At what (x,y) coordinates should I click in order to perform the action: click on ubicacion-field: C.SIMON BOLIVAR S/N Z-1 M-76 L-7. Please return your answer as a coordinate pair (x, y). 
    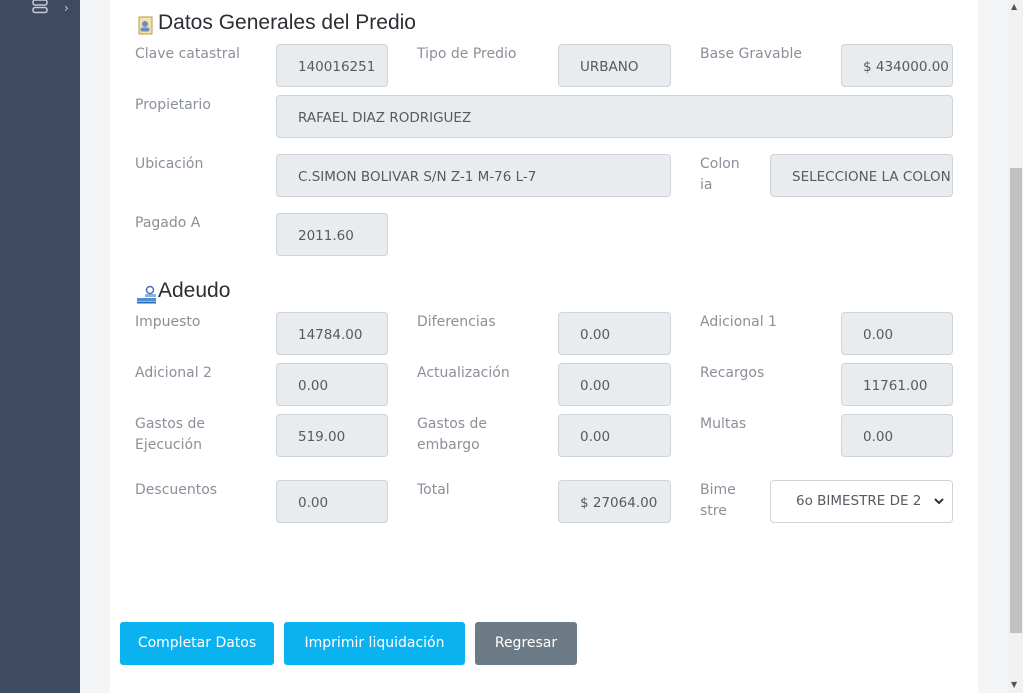
    Looking at the image, I should click on (473, 175).